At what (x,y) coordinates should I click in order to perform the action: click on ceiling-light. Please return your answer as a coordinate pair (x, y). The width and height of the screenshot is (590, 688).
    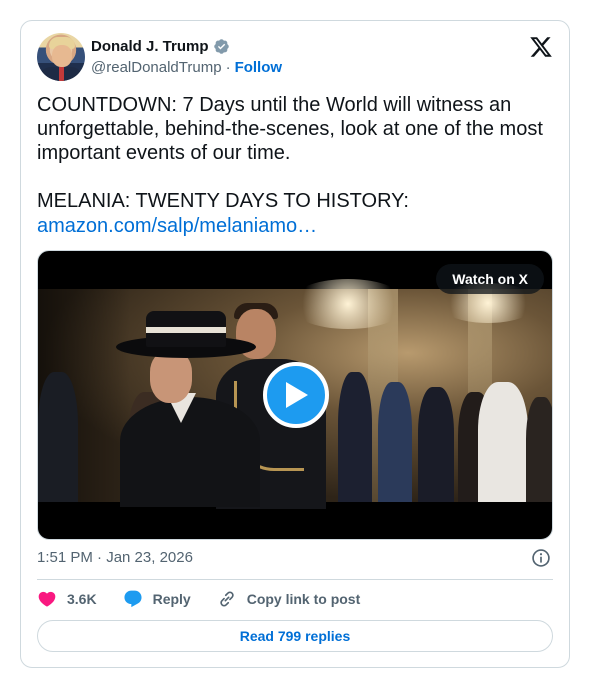
    Looking at the image, I should click on (348, 304).